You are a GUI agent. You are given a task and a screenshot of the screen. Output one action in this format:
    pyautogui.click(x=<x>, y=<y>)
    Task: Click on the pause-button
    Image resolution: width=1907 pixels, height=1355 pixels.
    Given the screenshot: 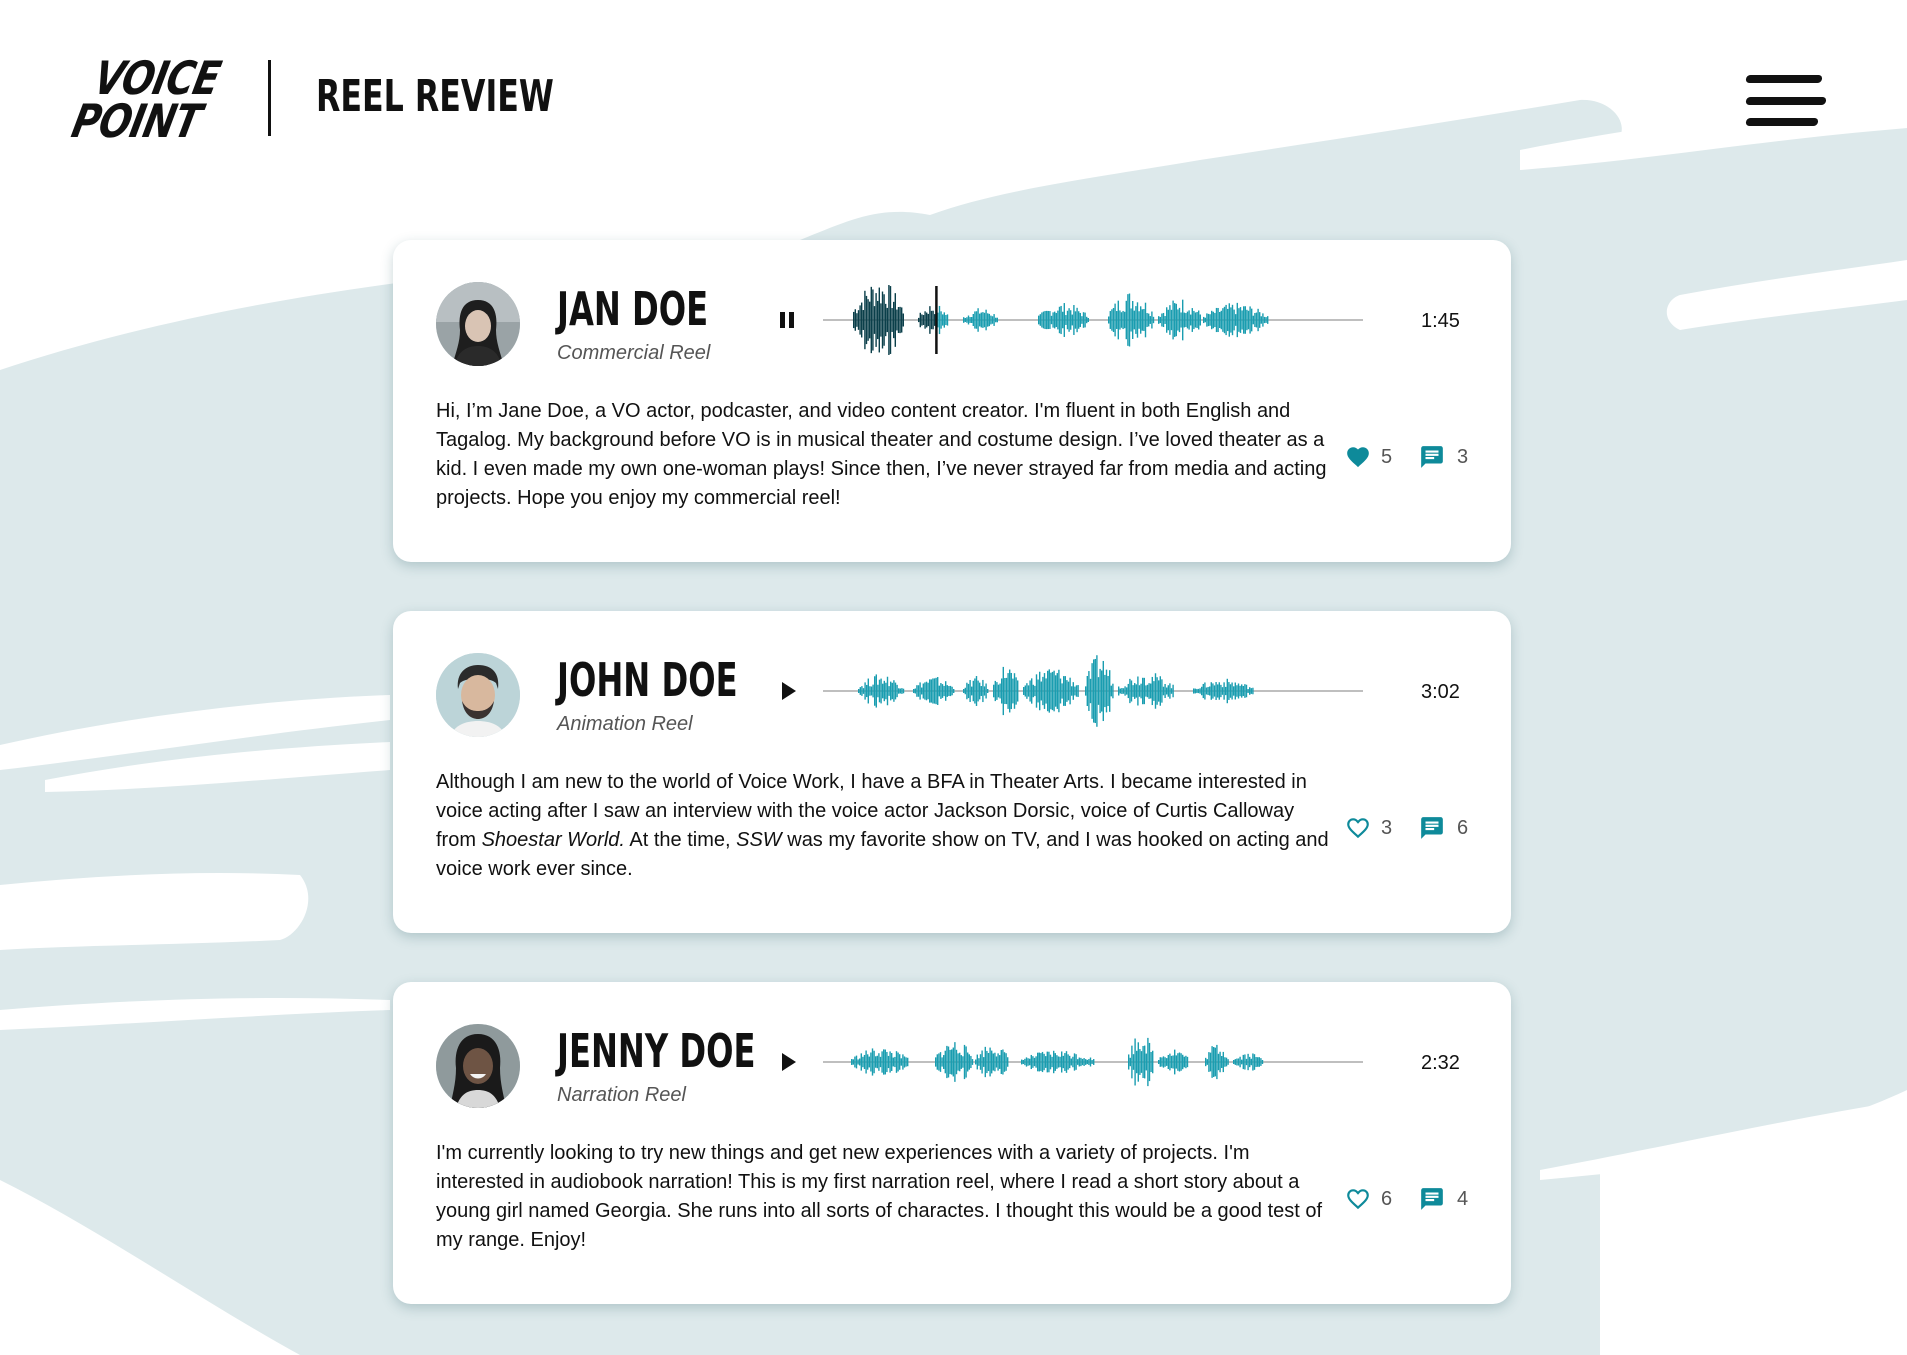 What is the action you would take?
    pyautogui.click(x=788, y=320)
    